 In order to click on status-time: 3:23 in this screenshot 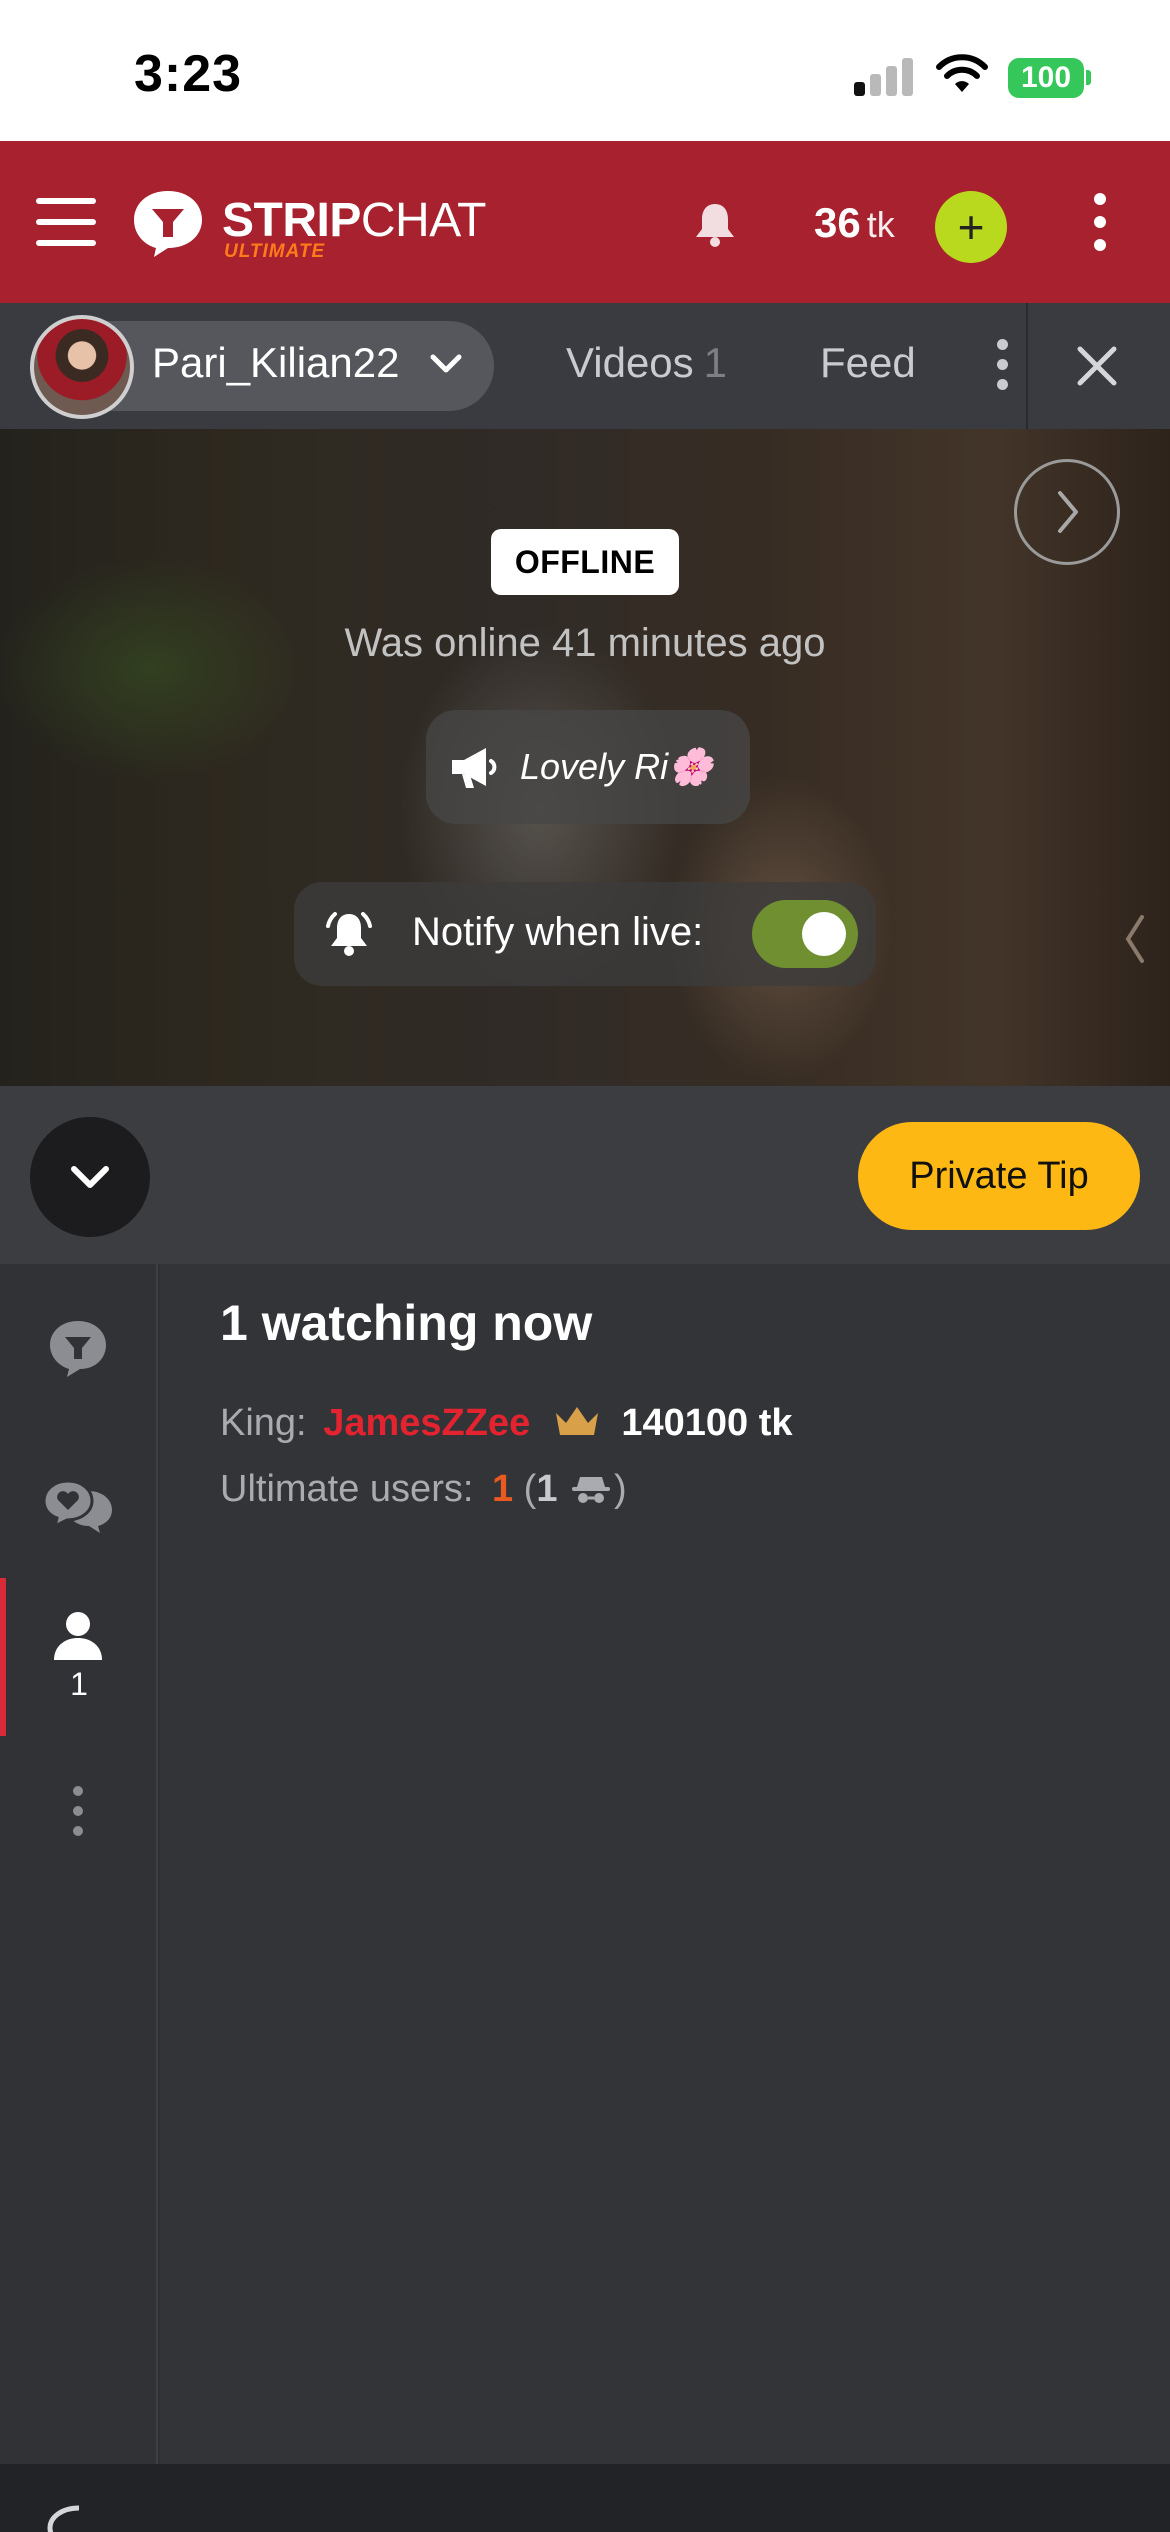, I will do `click(188, 74)`.